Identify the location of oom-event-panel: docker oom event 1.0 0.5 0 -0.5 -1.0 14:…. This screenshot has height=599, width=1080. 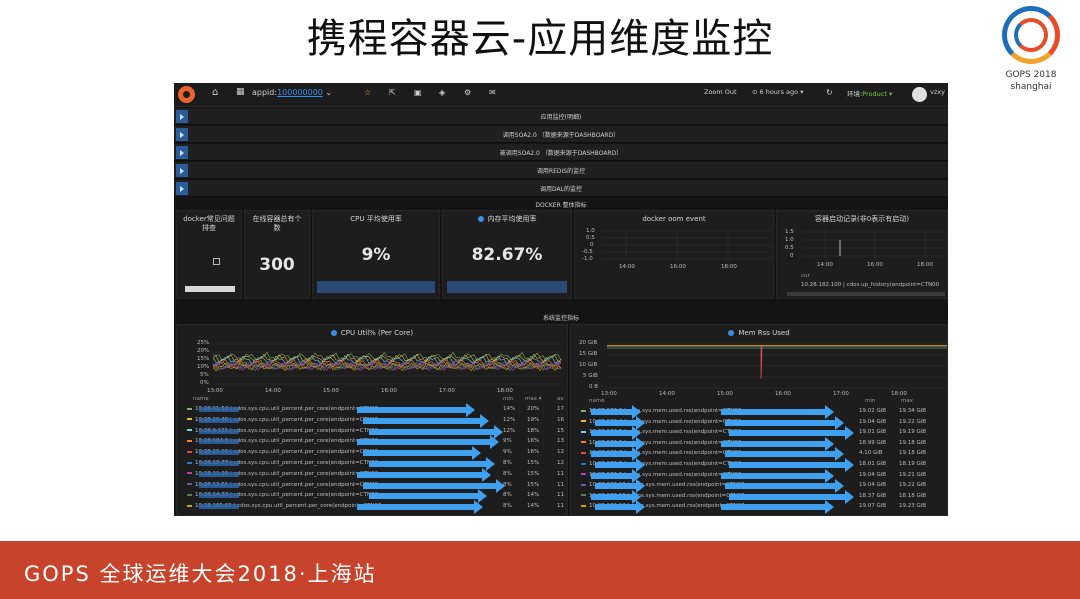
(674, 254).